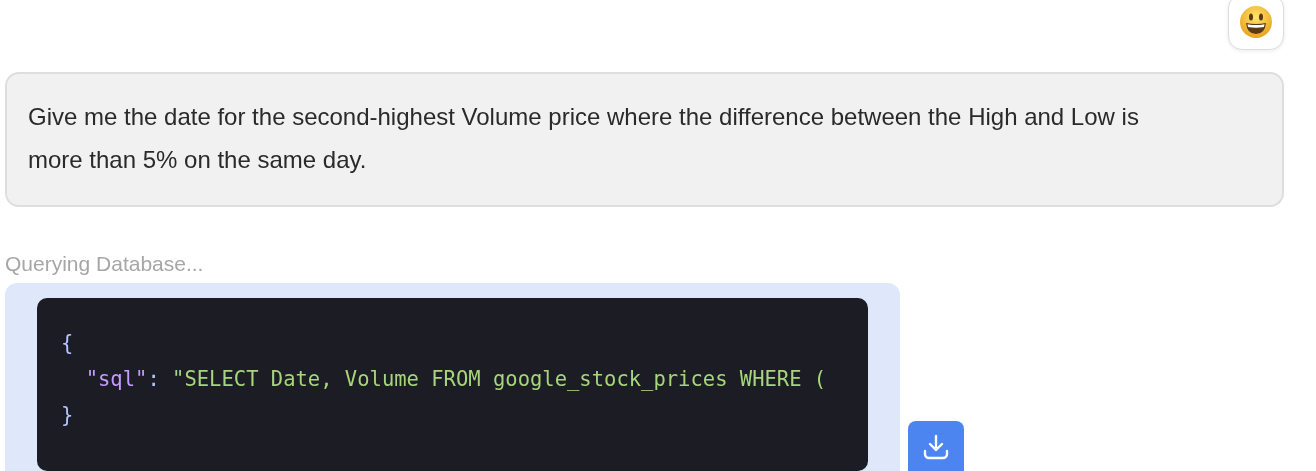 The height and width of the screenshot is (471, 1316). I want to click on smiley-icon, so click(1256, 22).